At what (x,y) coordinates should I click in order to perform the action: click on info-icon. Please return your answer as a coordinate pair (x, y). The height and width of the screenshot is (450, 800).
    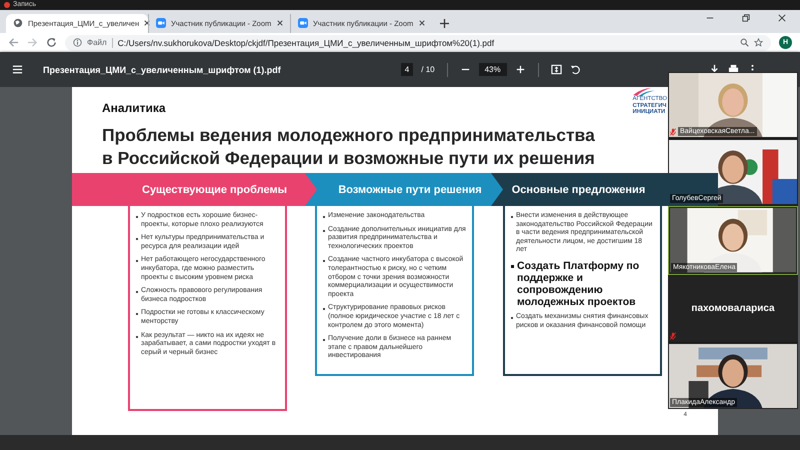
    Looking at the image, I should click on (77, 42).